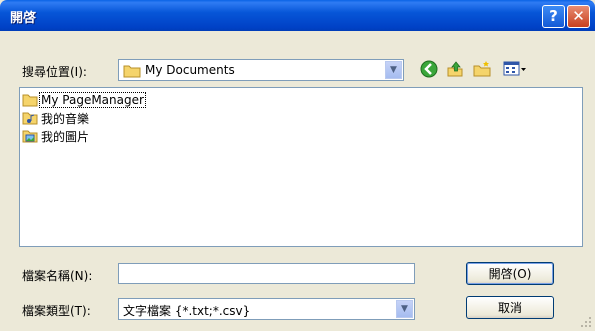 The width and height of the screenshot is (595, 331). I want to click on list-item: 我的圖片, so click(56, 136).